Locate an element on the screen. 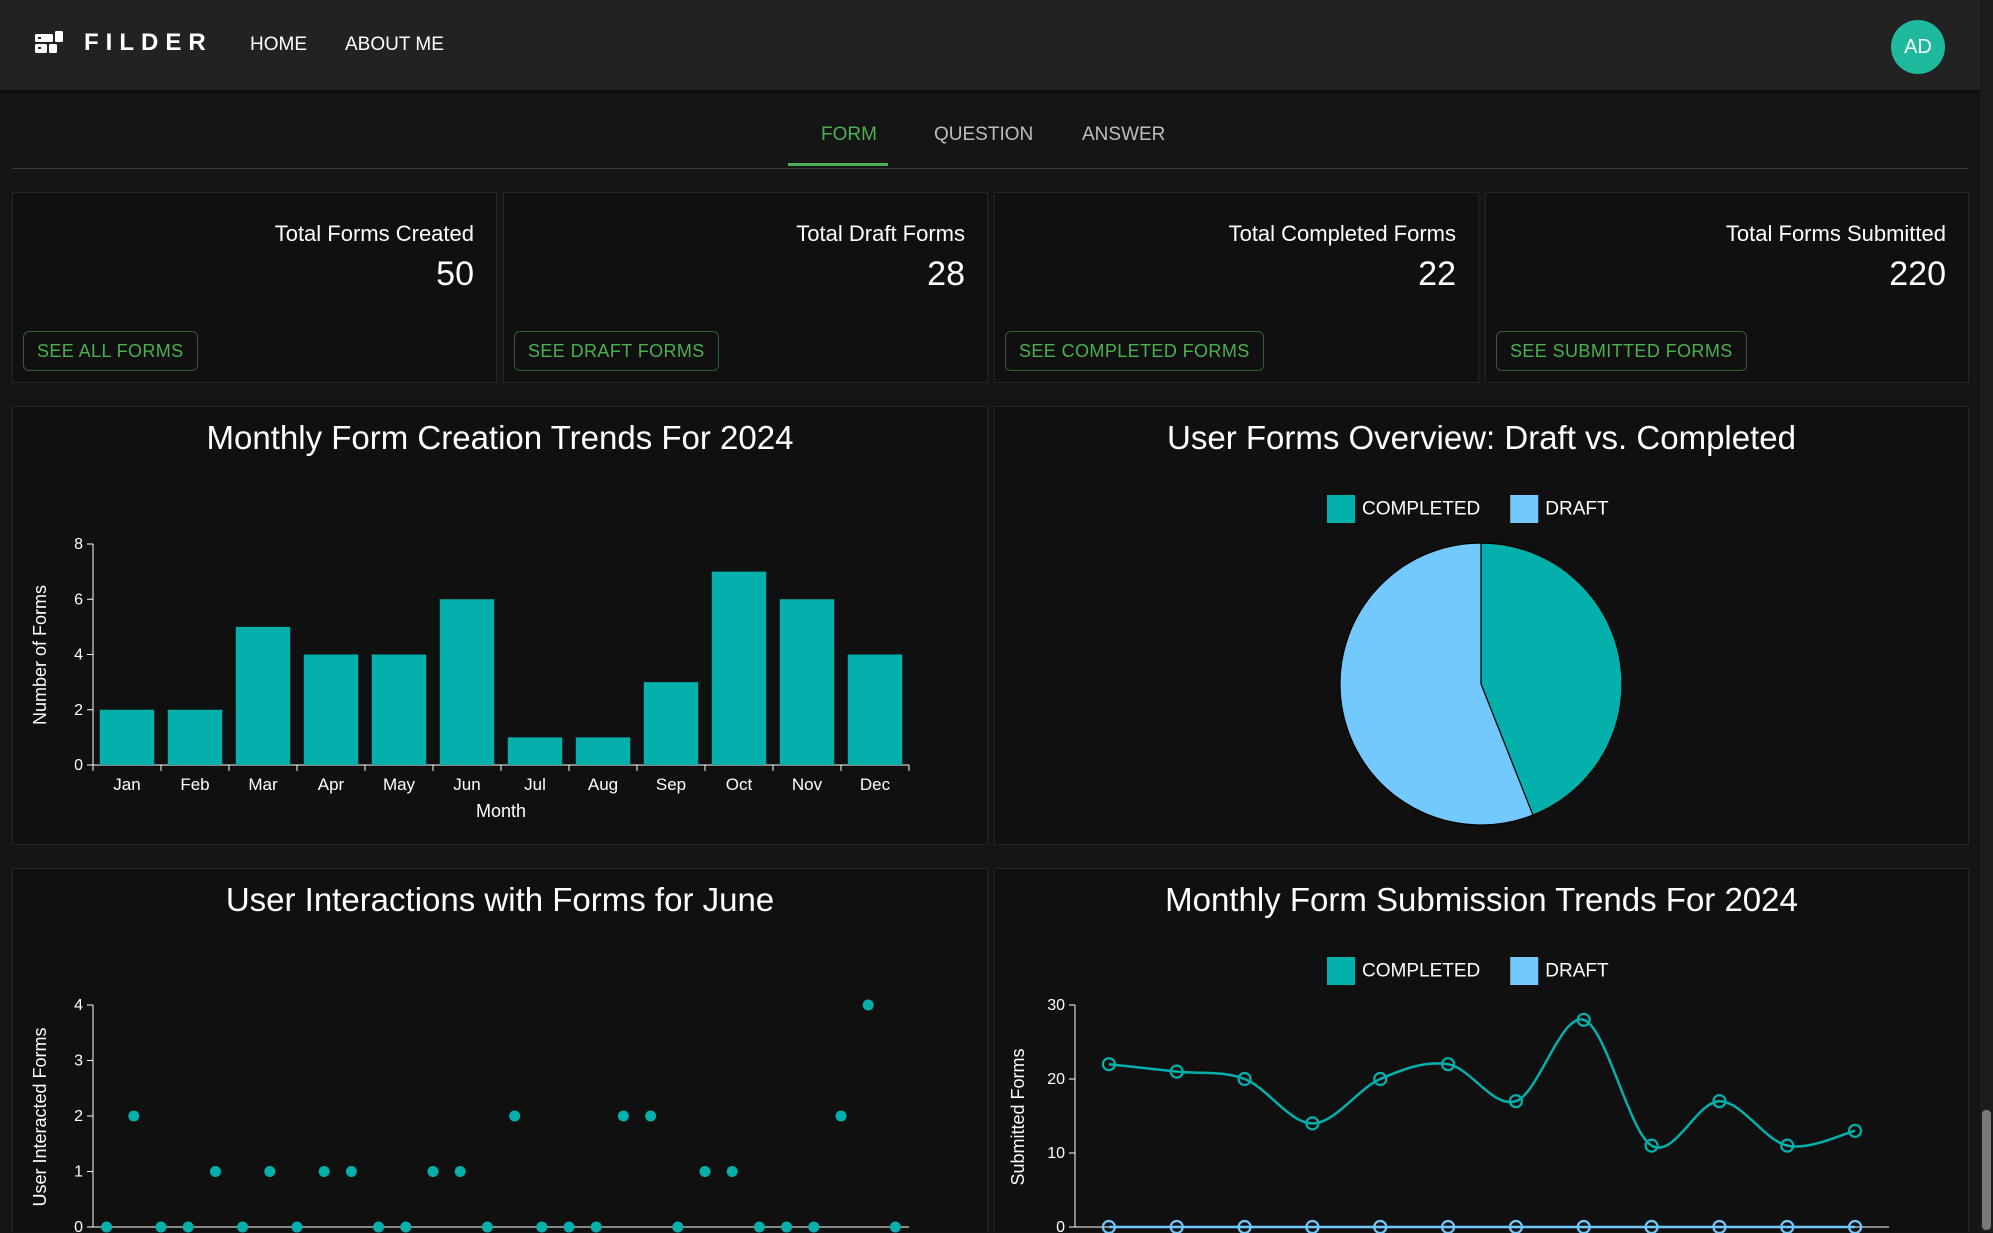 This screenshot has height=1233, width=1993. stat-value: 22 is located at coordinates (1437, 274).